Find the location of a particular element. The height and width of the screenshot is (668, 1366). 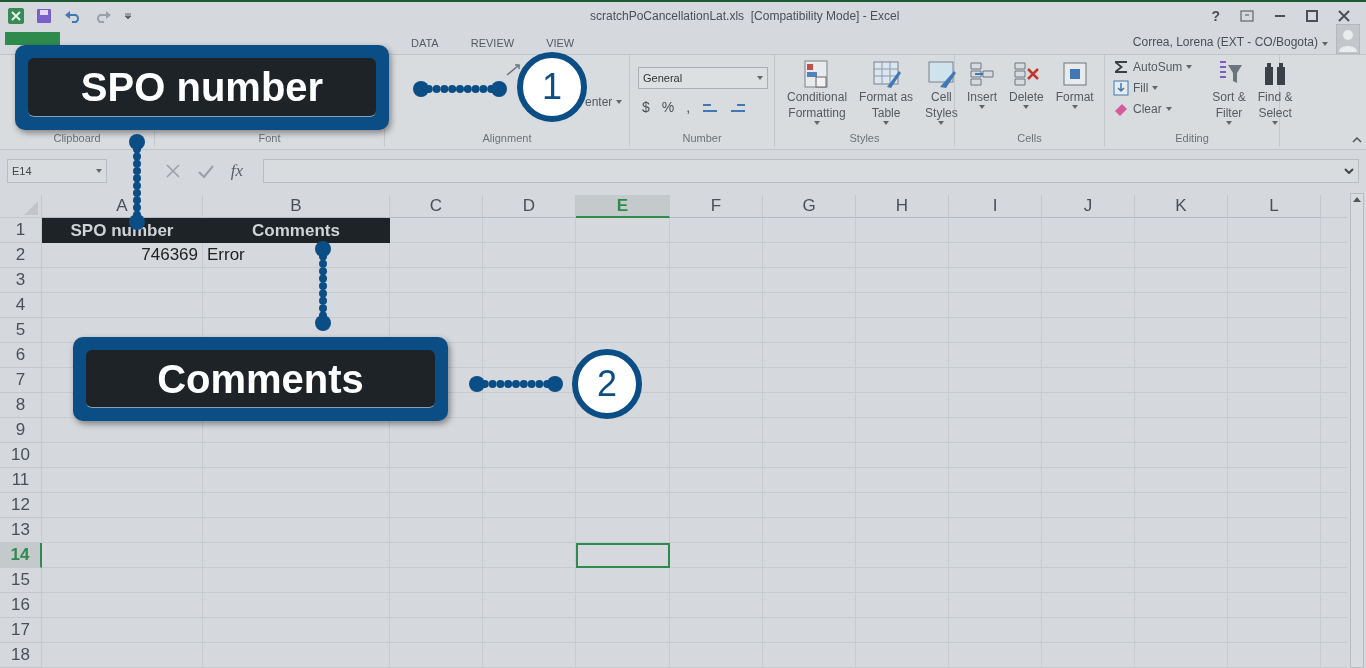

row-header: 16 is located at coordinates (21, 605).